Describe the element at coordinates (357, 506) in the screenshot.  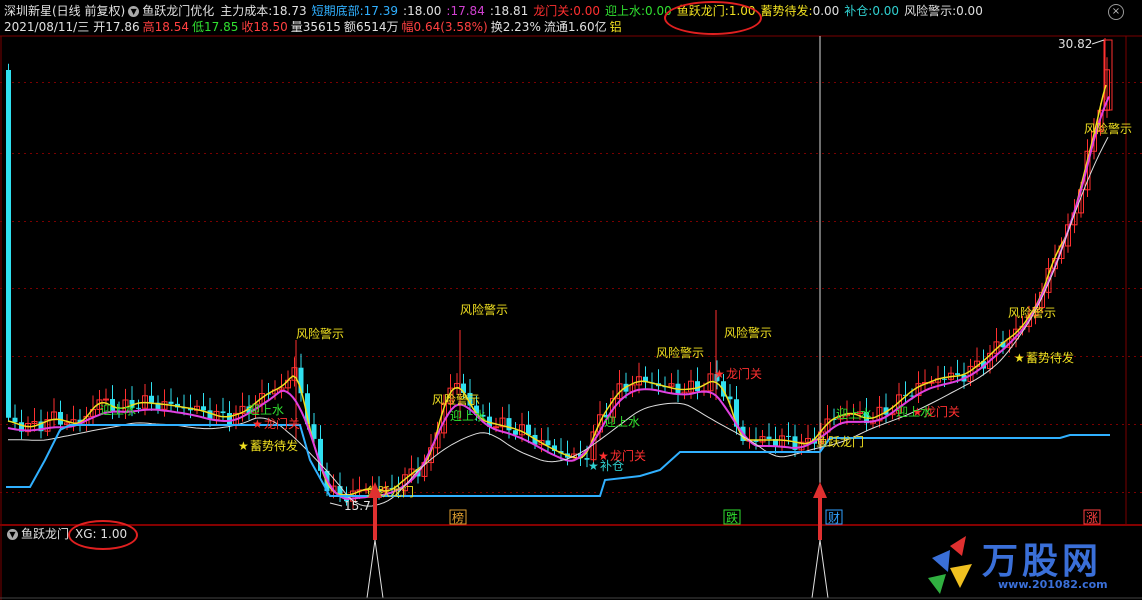
I see `min-price-label: 15.7` at that location.